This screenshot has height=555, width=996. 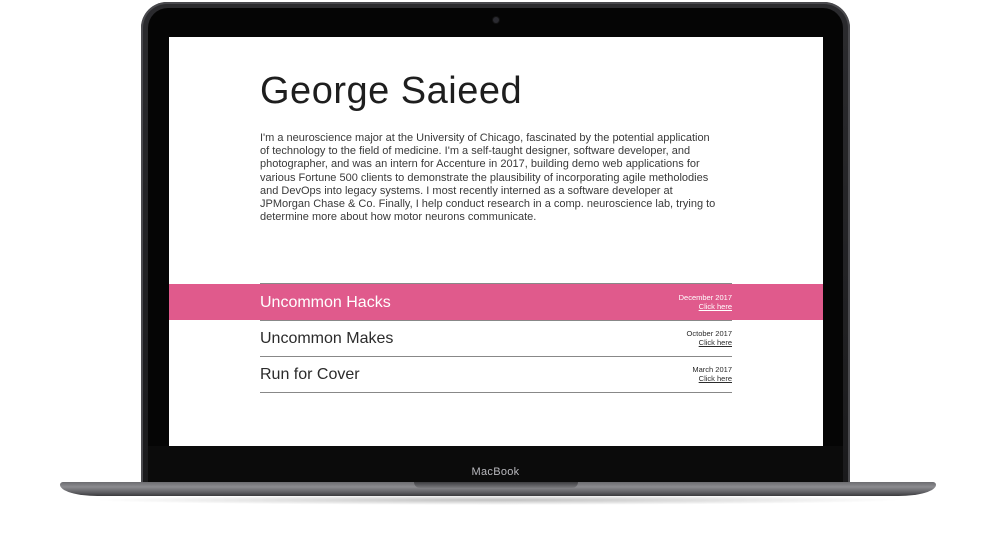 I want to click on project-title: Run for Cover, so click(x=310, y=374).